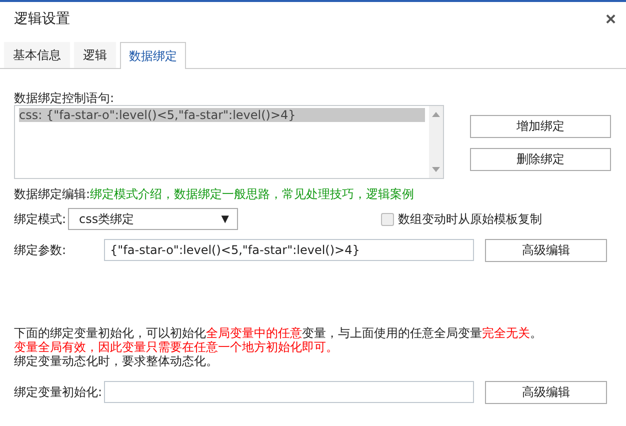 The width and height of the screenshot is (626, 426). Describe the element at coordinates (540, 159) in the screenshot. I see `action-button: 删除绑定` at that location.